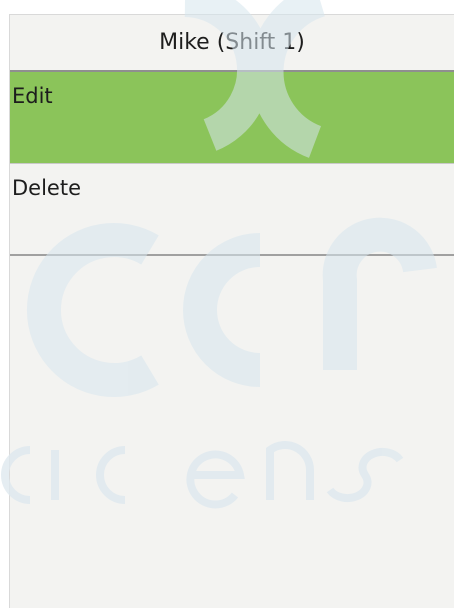  Describe the element at coordinates (232, 118) in the screenshot. I see `menu-item-edit: Edit` at that location.